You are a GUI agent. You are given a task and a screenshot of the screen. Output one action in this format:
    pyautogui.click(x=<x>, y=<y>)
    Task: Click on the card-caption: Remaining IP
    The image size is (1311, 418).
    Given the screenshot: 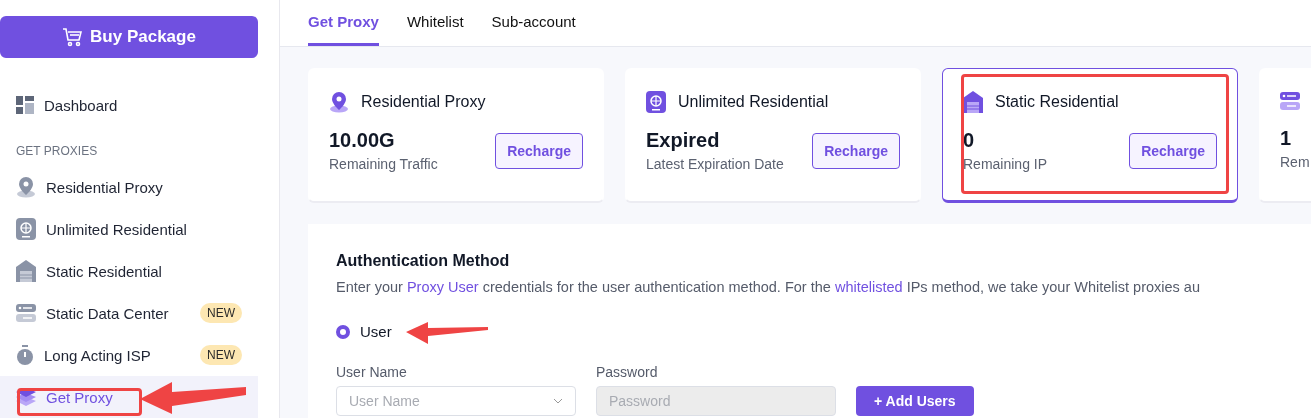 What is the action you would take?
    pyautogui.click(x=1005, y=164)
    